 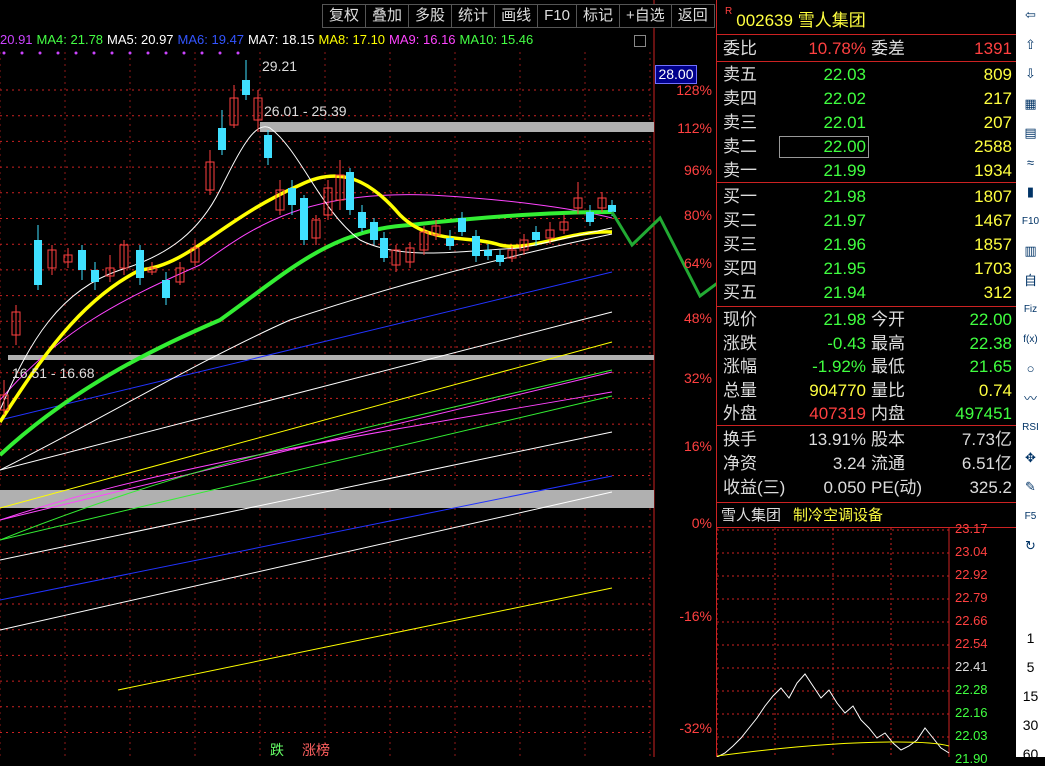 What do you see at coordinates (846, 343) in the screenshot?
I see `stat-value: -0.43` at bounding box center [846, 343].